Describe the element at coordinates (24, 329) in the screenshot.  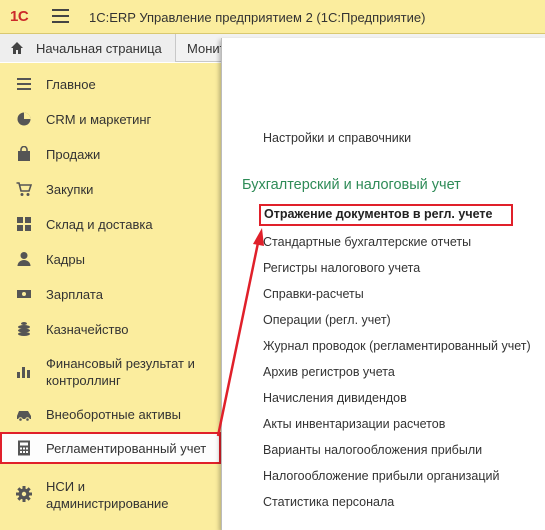
I see `coins-icon` at that location.